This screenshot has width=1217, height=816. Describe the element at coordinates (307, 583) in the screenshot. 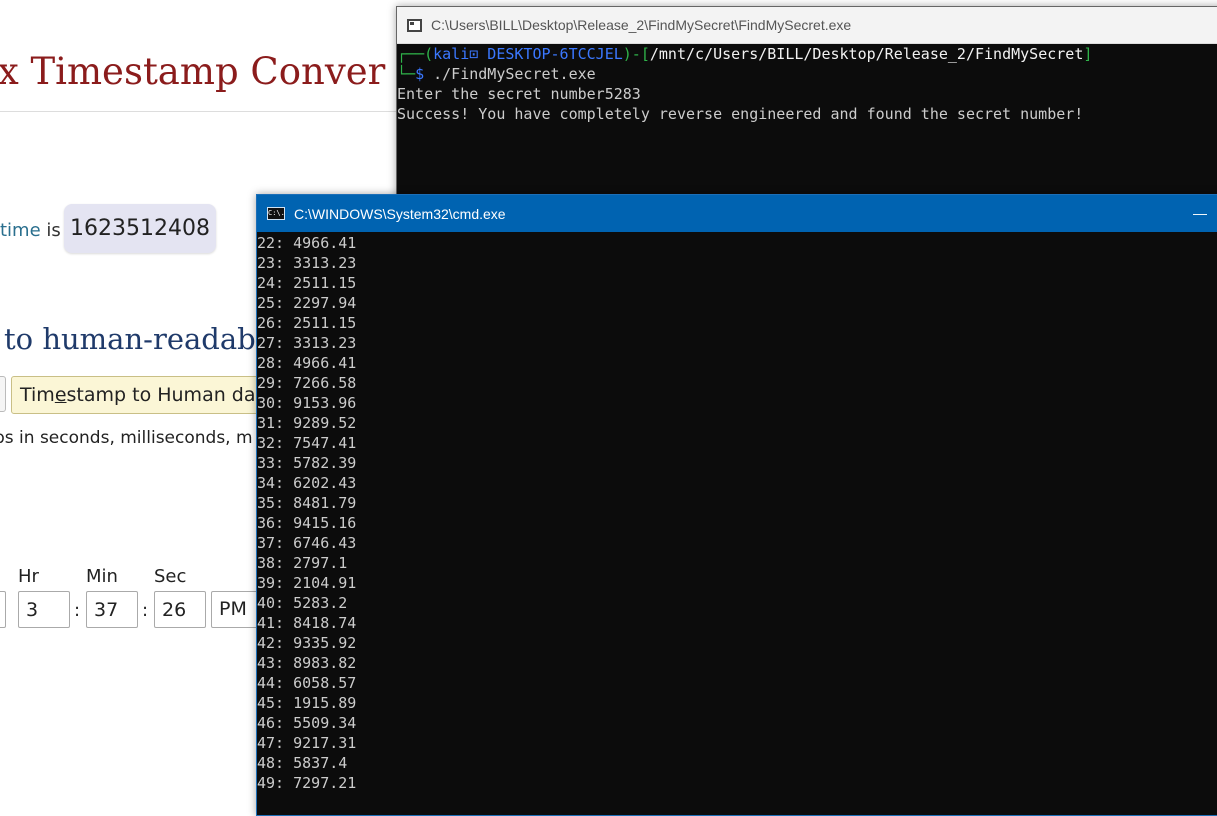

I see `cmd-output-line: 39: 2104.91` at that location.